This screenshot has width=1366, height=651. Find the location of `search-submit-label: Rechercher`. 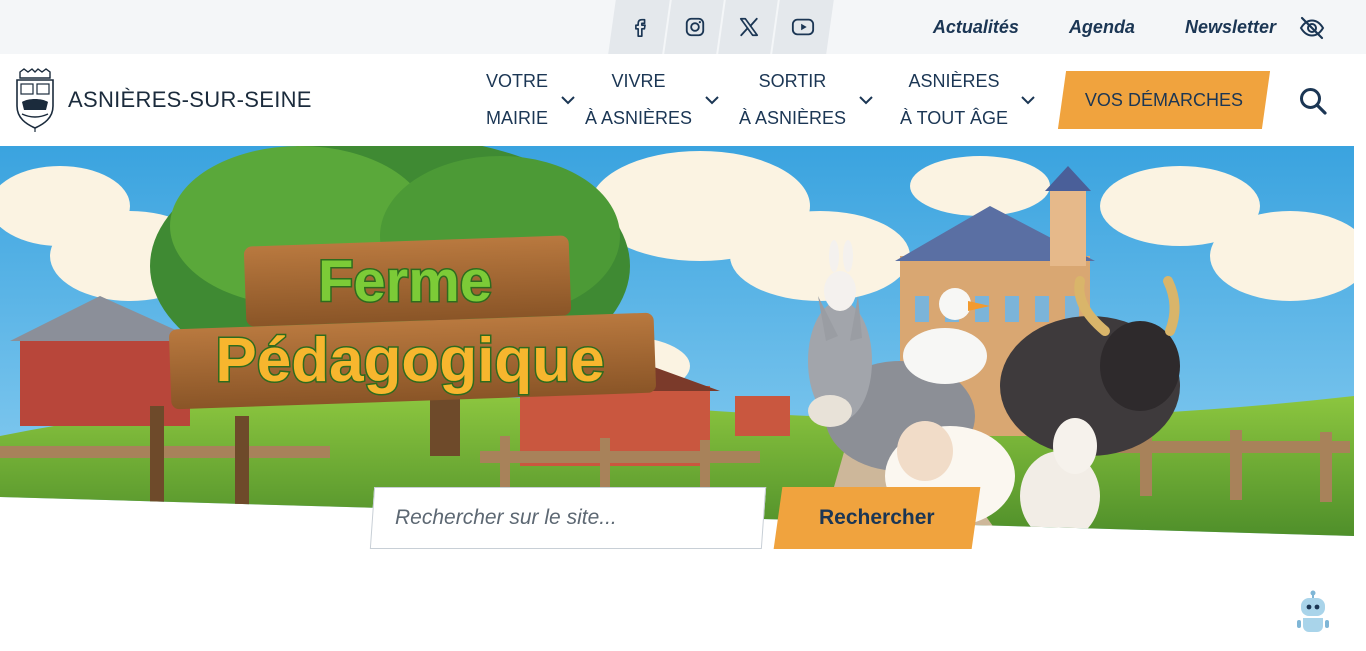

search-submit-label: Rechercher is located at coordinates (877, 517).